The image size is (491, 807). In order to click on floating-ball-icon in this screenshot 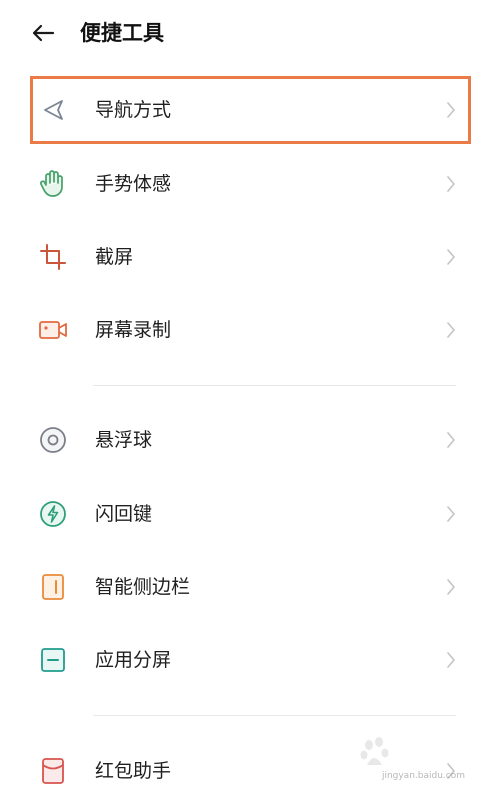, I will do `click(53, 440)`.